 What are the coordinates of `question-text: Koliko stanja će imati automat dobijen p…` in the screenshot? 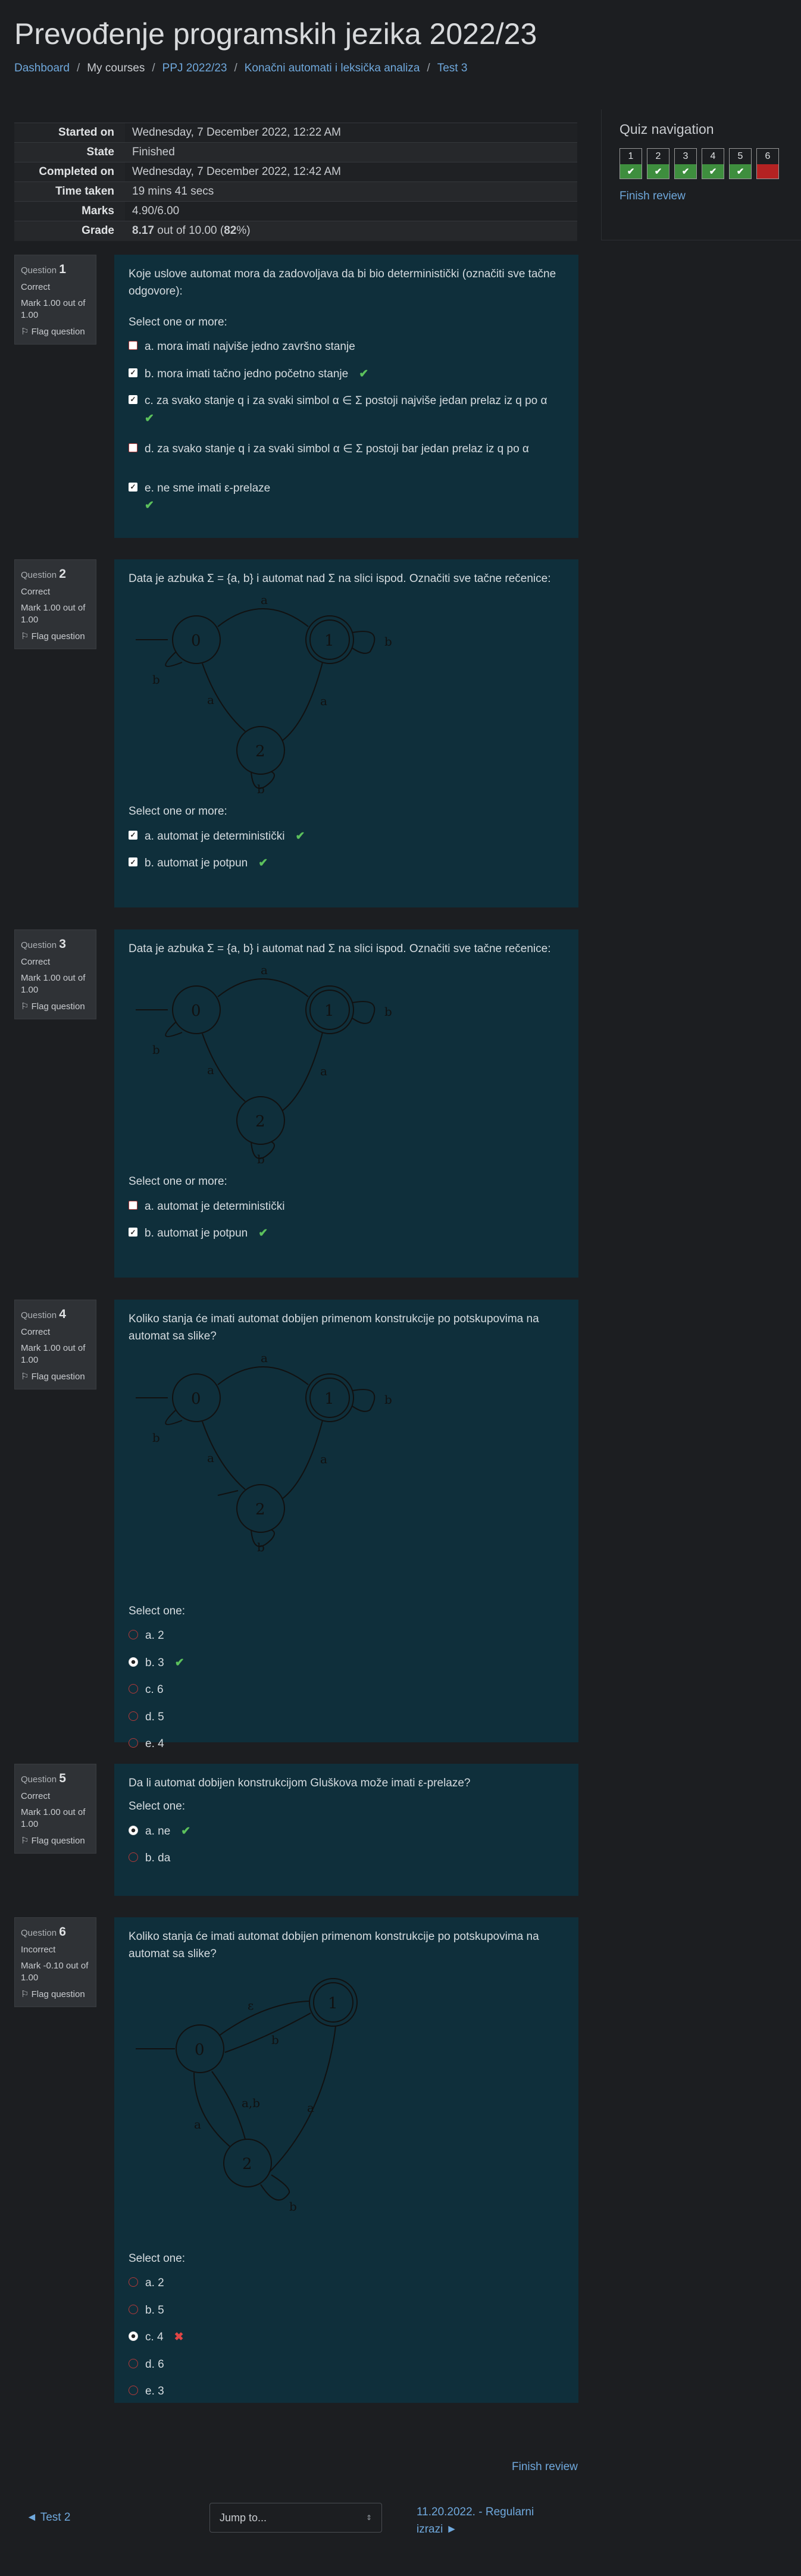 It's located at (334, 1945).